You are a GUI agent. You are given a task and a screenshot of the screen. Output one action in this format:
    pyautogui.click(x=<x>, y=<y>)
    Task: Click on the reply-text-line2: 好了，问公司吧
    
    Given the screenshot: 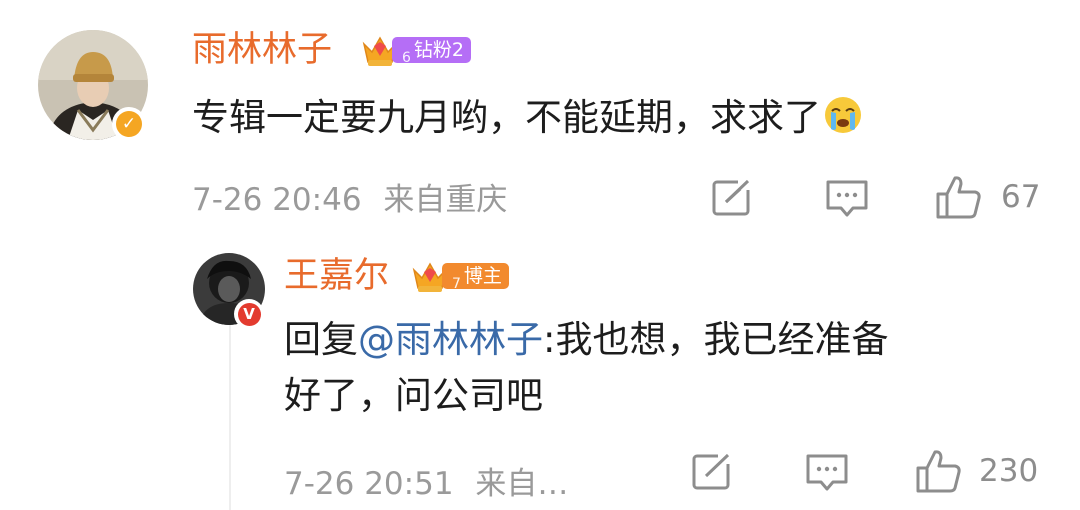 What is the action you would take?
    pyautogui.click(x=413, y=395)
    